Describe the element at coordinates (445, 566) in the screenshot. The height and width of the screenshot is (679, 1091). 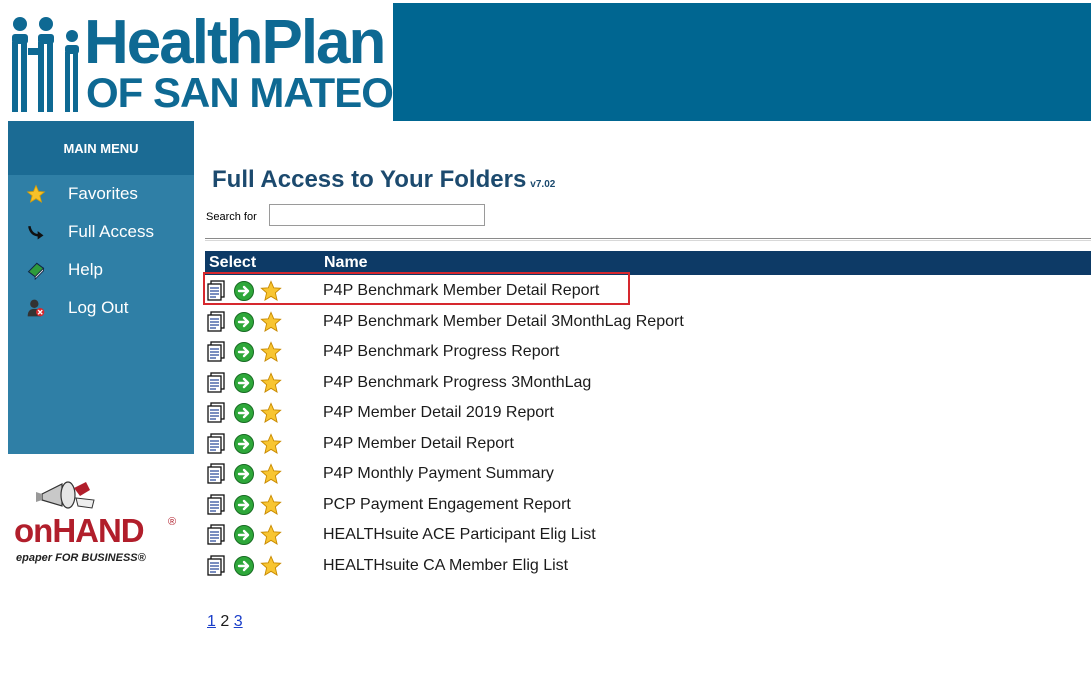
I see `report-name-link: HEALTHsuite CA Member Elig List` at that location.